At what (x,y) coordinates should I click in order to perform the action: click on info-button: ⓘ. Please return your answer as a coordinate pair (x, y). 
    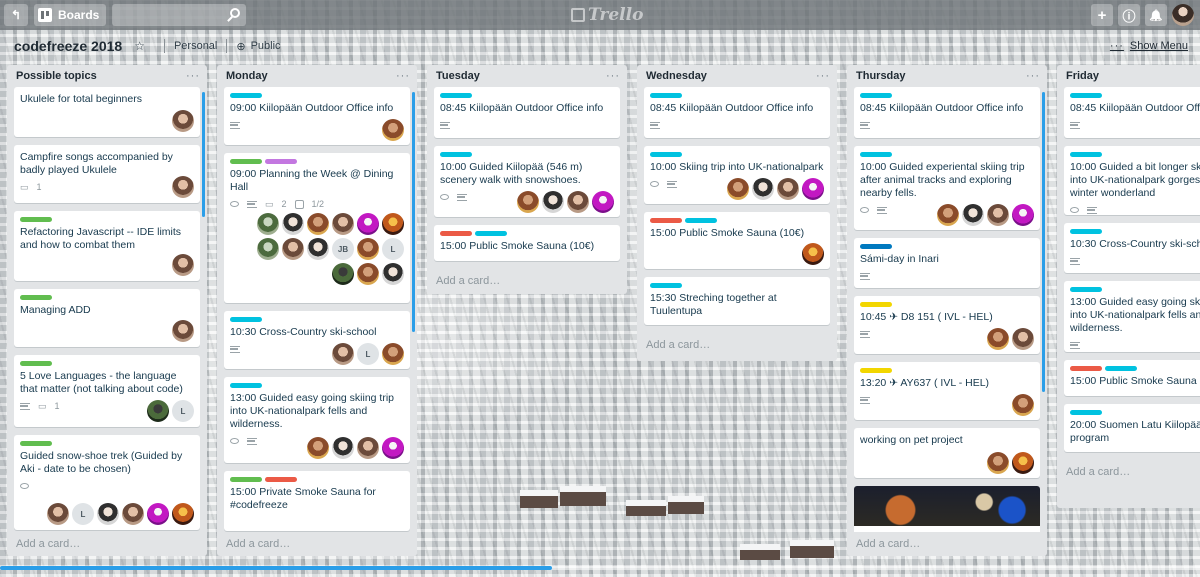
    Looking at the image, I should click on (1129, 15).